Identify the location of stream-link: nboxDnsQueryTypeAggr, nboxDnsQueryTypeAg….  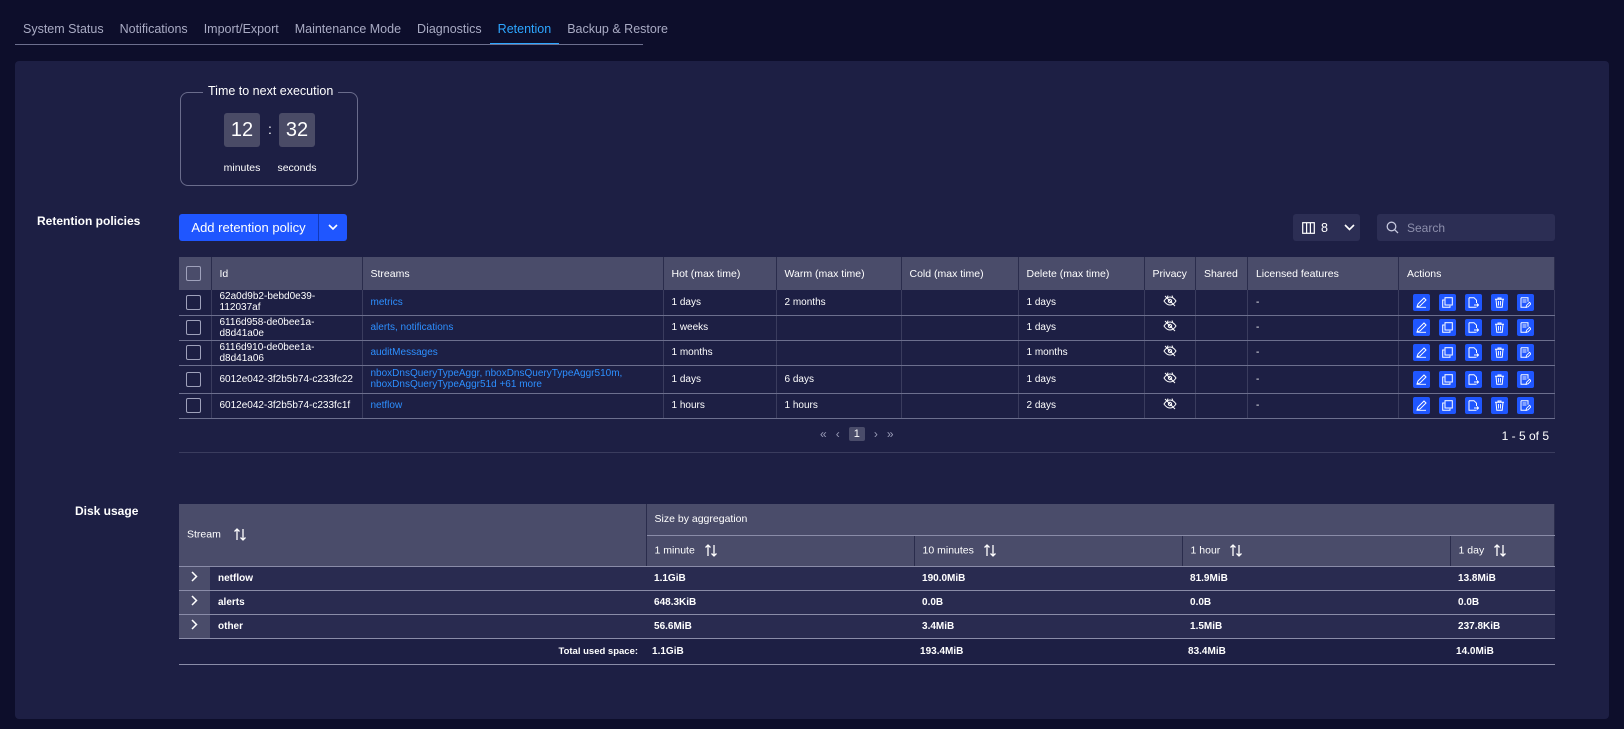
(513, 373).